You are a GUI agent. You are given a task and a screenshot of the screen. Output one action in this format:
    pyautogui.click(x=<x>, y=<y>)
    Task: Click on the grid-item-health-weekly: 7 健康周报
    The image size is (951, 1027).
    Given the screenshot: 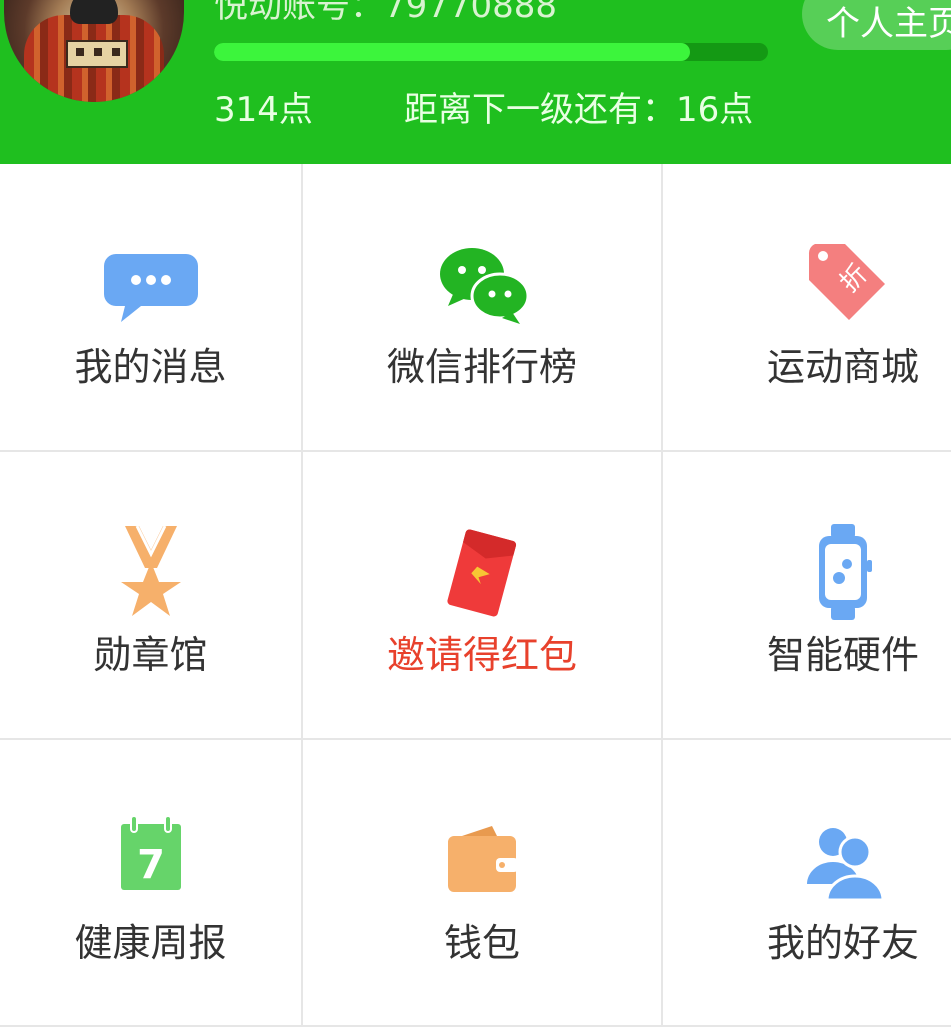 What is the action you would take?
    pyautogui.click(x=151, y=883)
    